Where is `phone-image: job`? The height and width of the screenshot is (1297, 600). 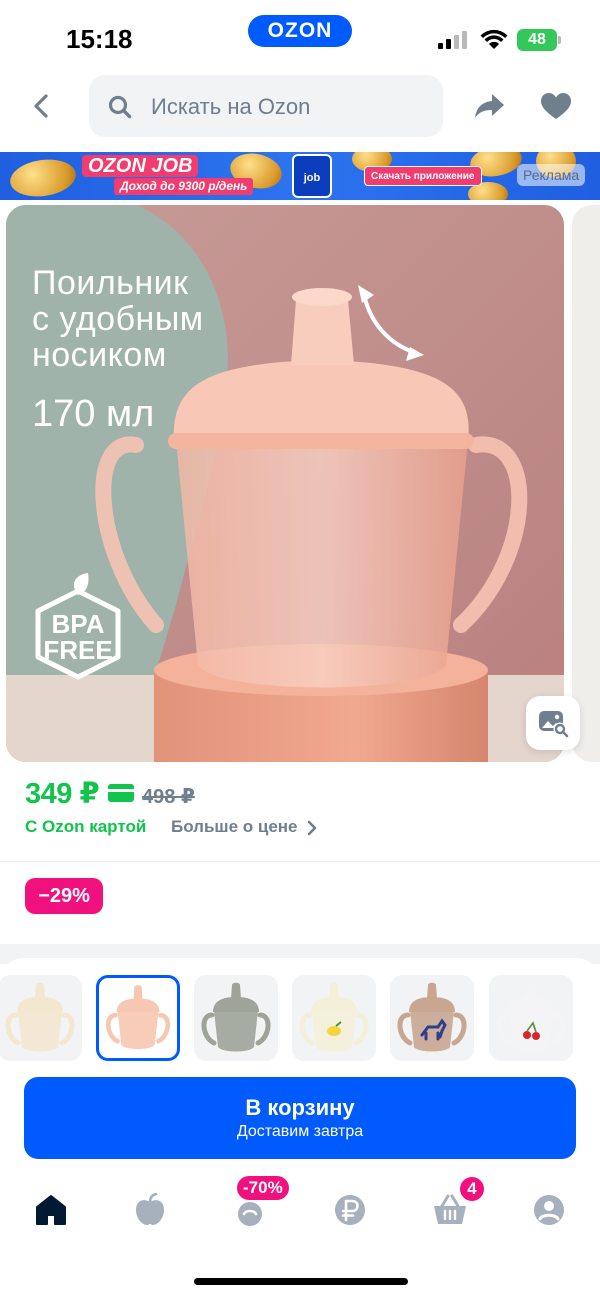
phone-image: job is located at coordinates (312, 176).